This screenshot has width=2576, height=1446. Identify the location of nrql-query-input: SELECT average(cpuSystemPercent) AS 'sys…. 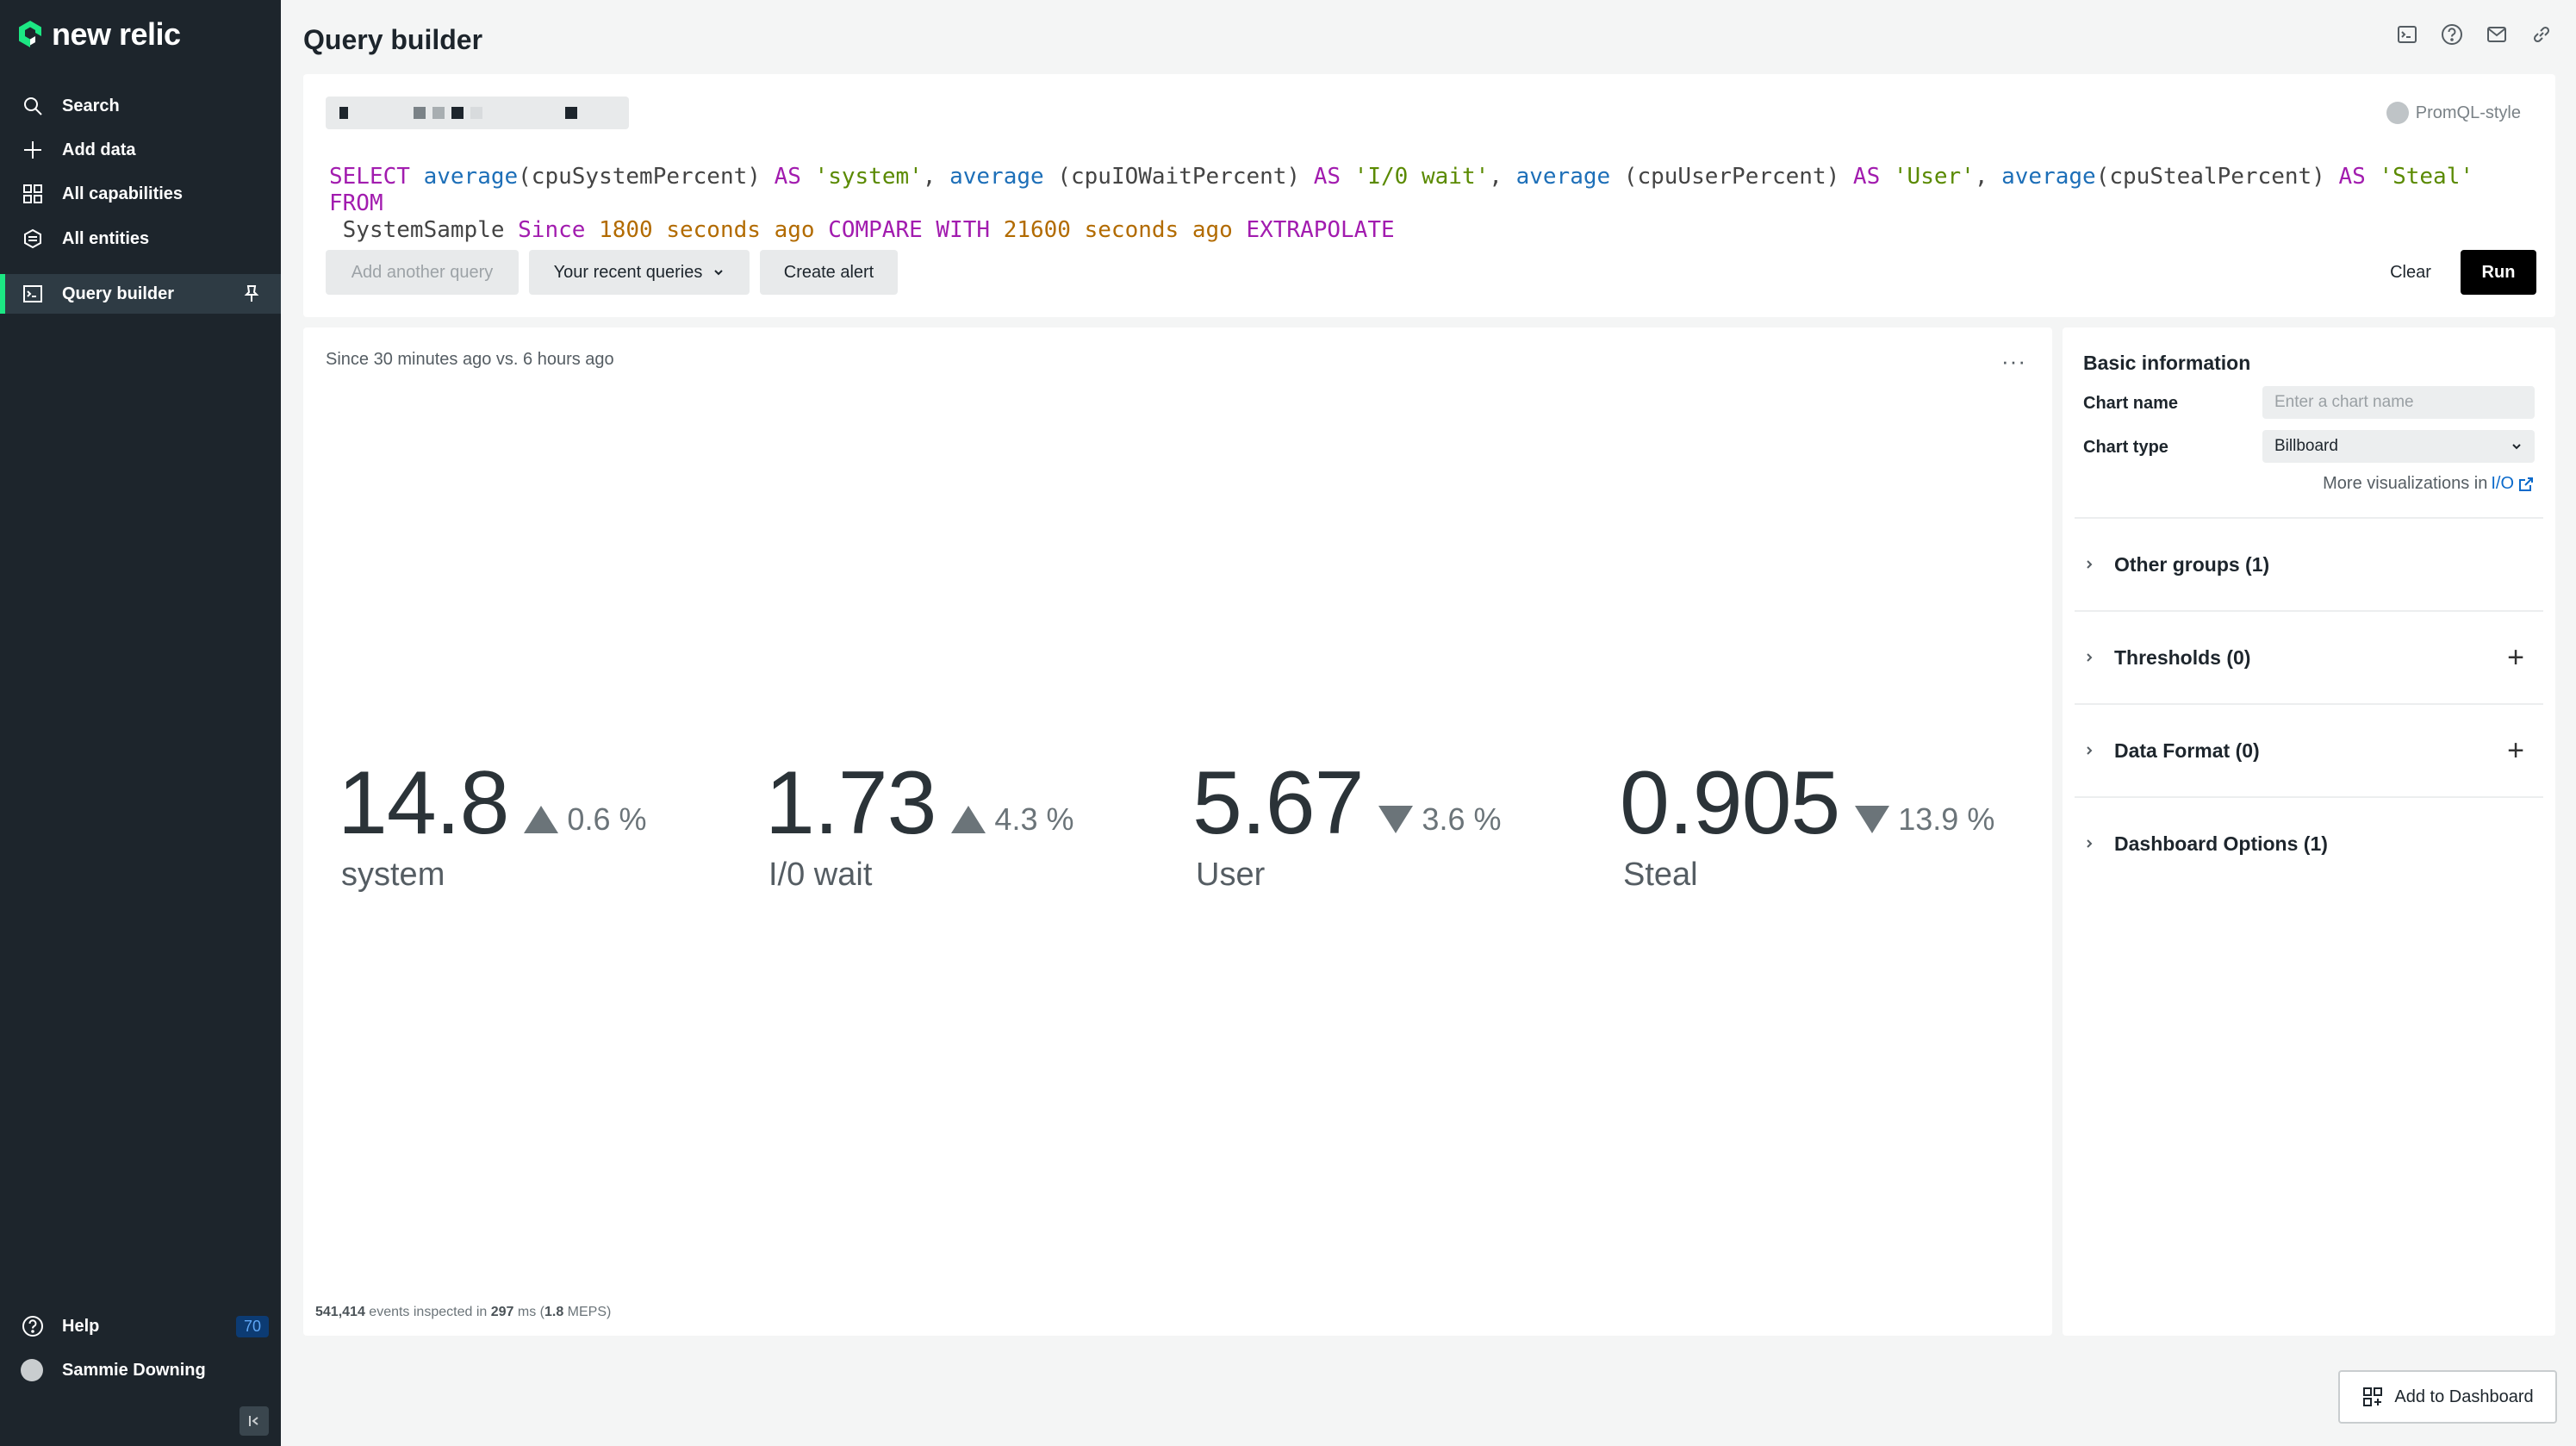
(1432, 204).